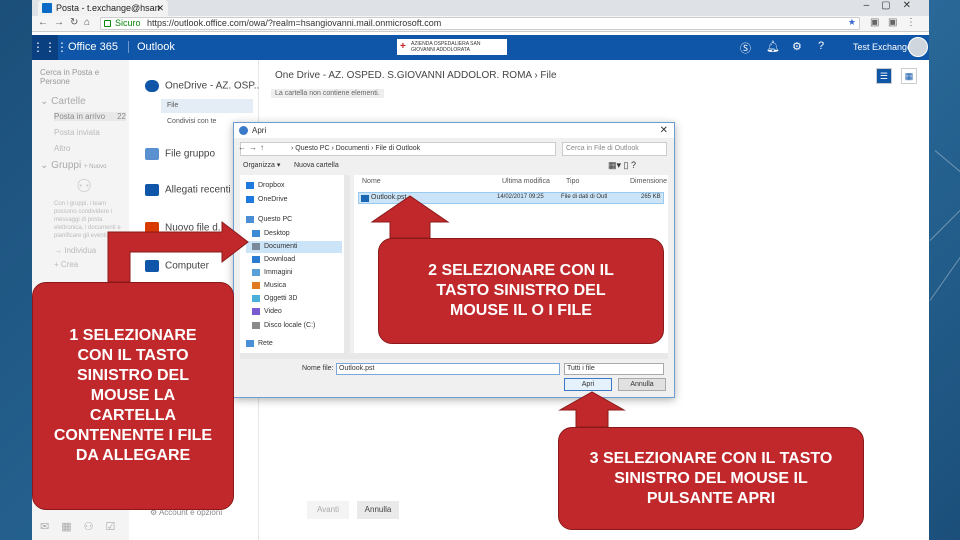  What do you see at coordinates (152, 228) in the screenshot?
I see `new-document-icon` at bounding box center [152, 228].